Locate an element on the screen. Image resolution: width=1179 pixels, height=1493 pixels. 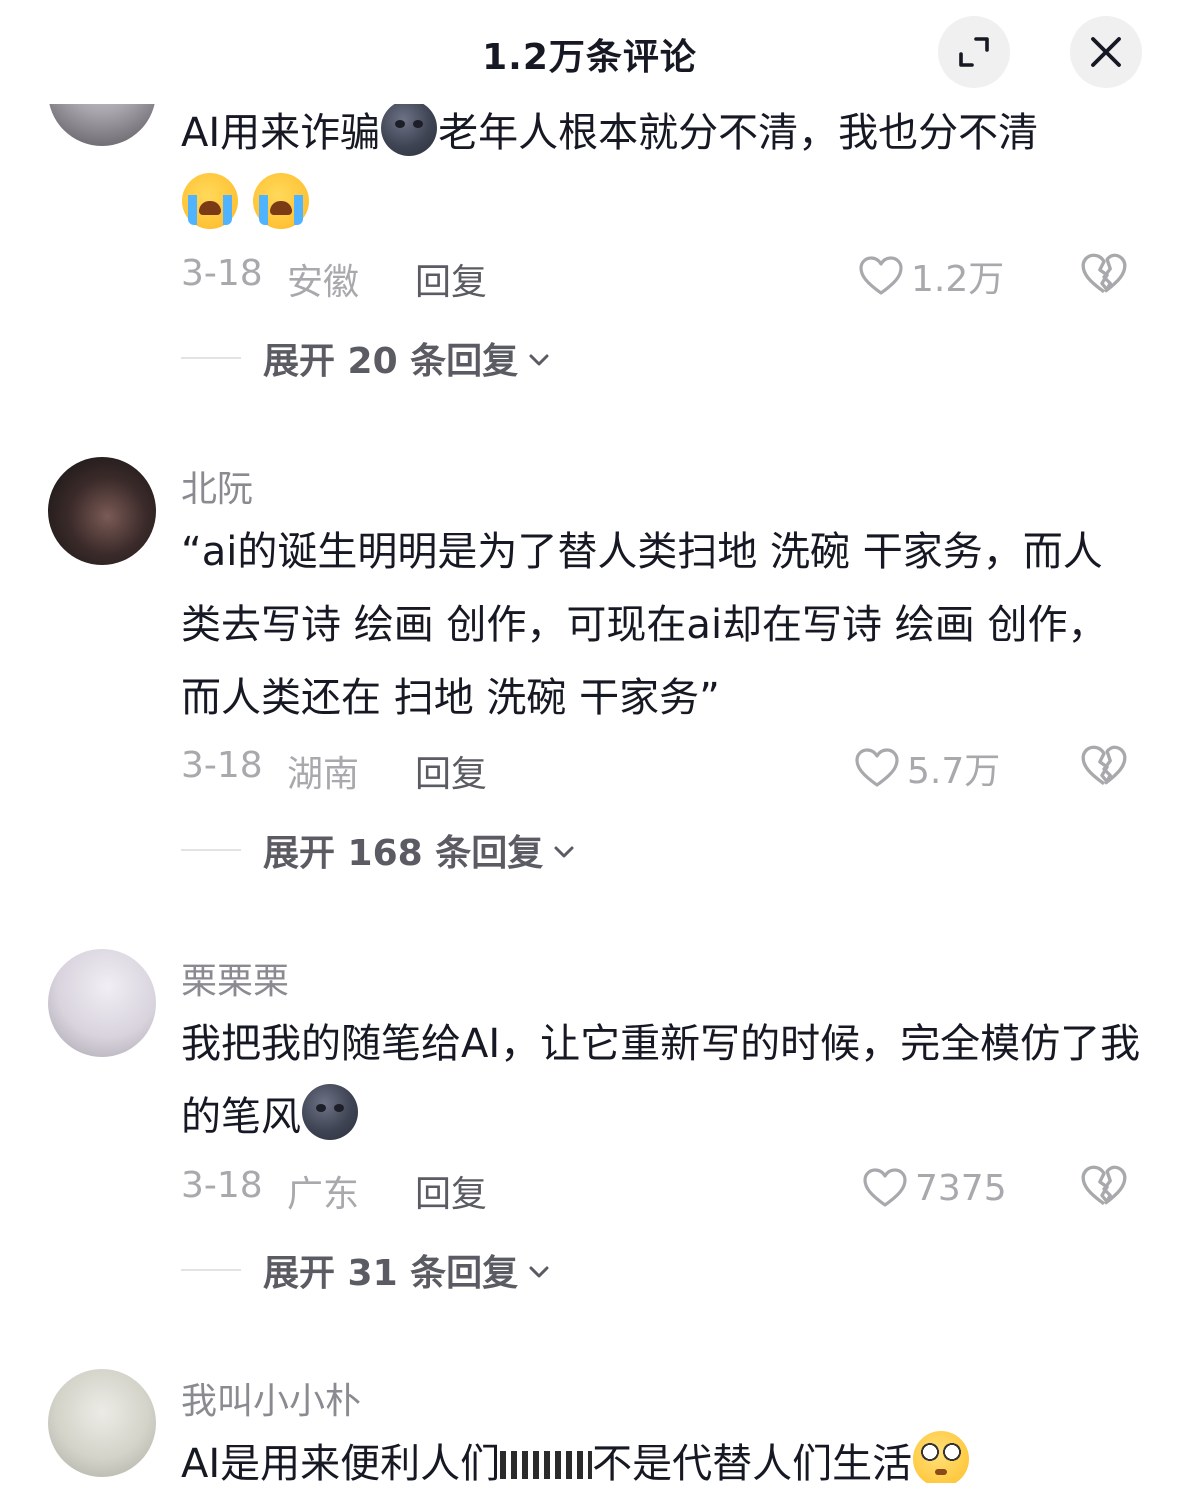
close-button is located at coordinates (1106, 52).